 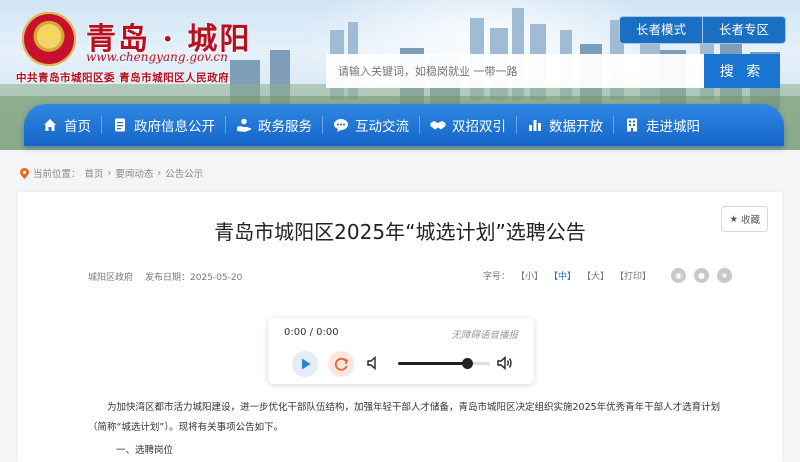 I want to click on handshake-icon, so click(x=438, y=125).